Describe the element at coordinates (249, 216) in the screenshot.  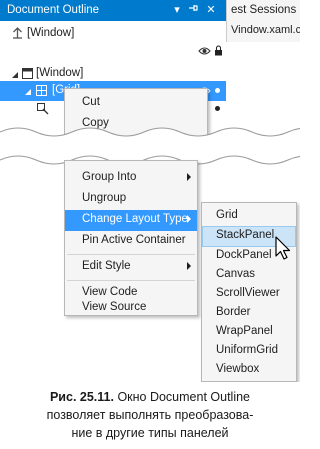
I see `submenu-item-grid: Grid` at that location.